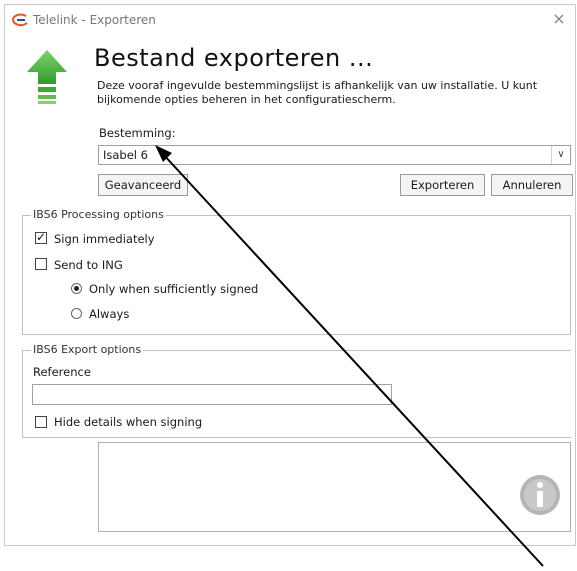 This screenshot has height=571, width=577. What do you see at coordinates (87, 349) in the screenshot?
I see `export-options-title: IBS6 Export options` at bounding box center [87, 349].